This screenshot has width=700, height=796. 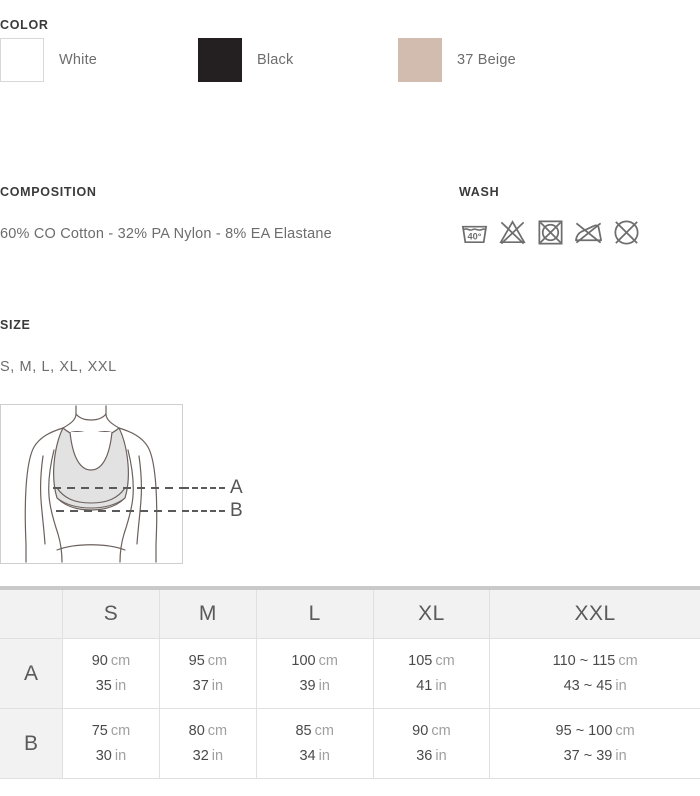 I want to click on color-option-beige: 37 Beige, so click(x=498, y=60).